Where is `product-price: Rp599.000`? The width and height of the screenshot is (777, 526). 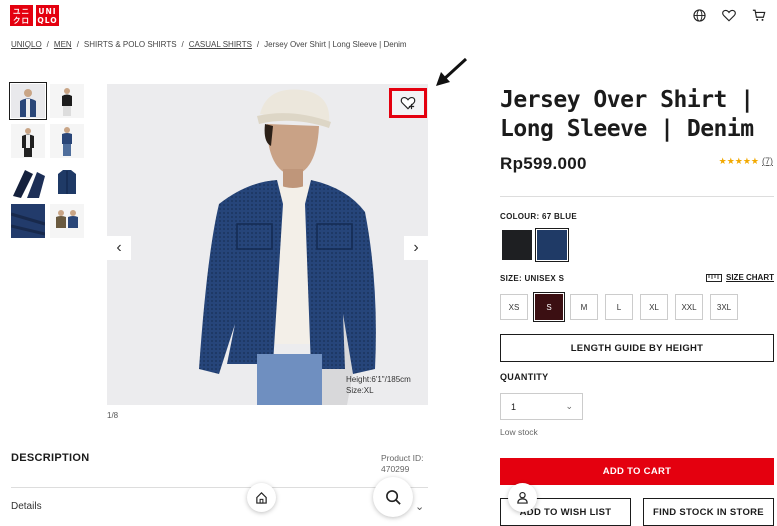
product-price: Rp599.000 is located at coordinates (543, 163).